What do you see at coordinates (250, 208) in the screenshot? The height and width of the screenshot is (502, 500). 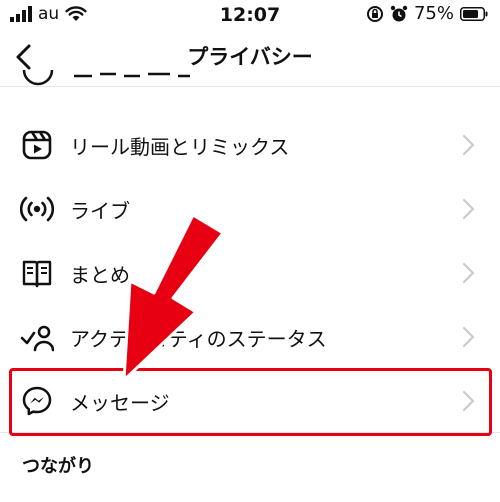 I see `row-live: ライブ` at bounding box center [250, 208].